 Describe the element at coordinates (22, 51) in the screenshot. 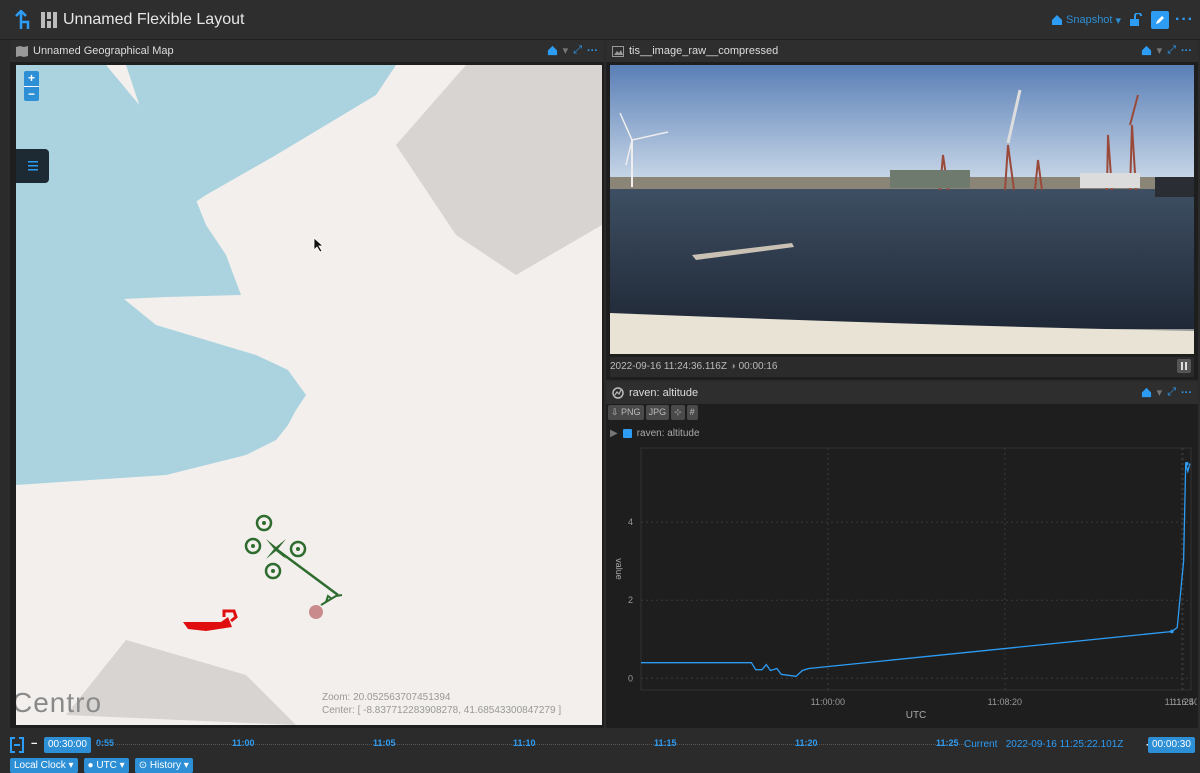

I see `map-icon` at that location.